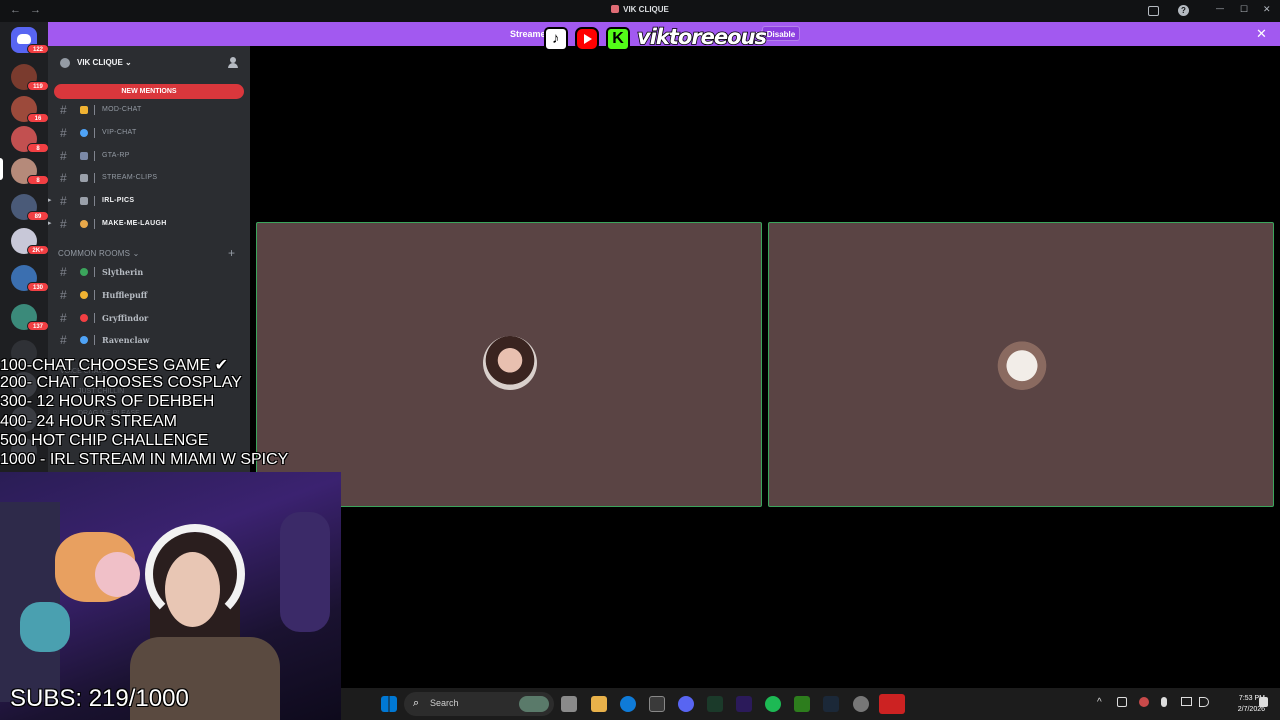 The width and height of the screenshot is (1280, 720). Describe the element at coordinates (30, 77) in the screenshot. I see `server-icon-1: 119` at that location.